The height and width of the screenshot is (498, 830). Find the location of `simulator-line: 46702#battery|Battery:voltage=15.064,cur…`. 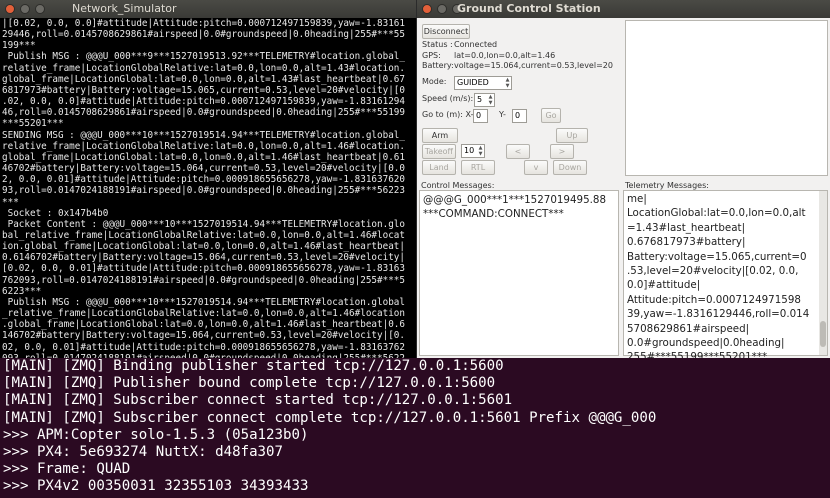

simulator-line: 46702#battery|Battery:voltage=15.064,cur… is located at coordinates (203, 169).